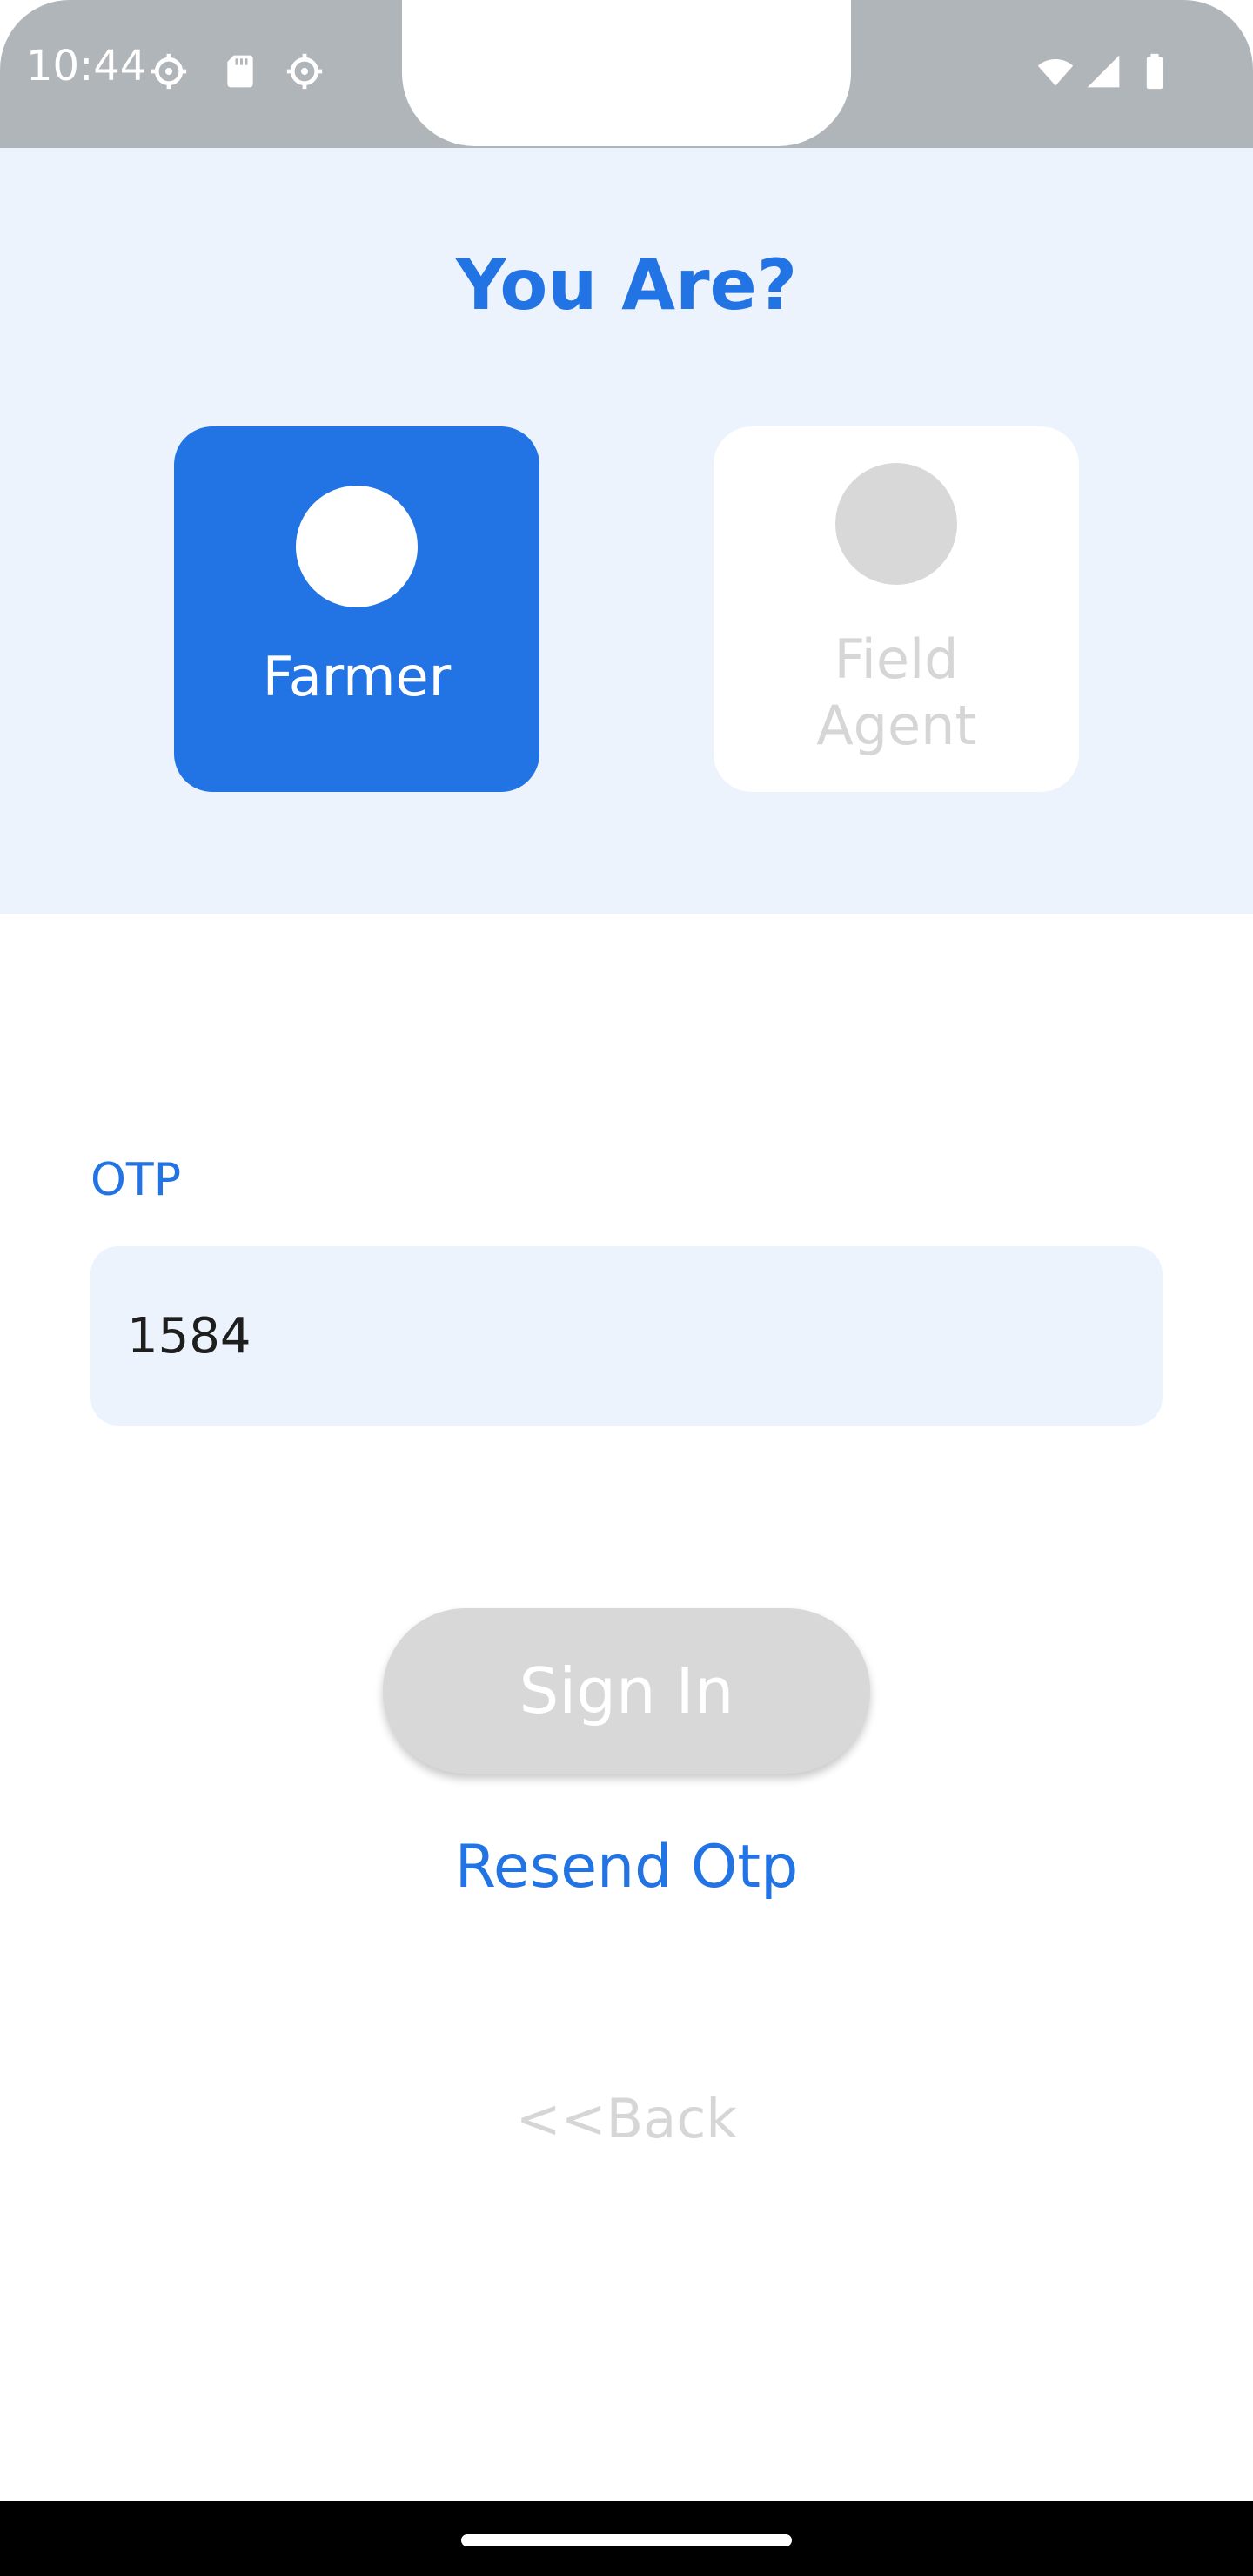 This screenshot has width=1253, height=2576. What do you see at coordinates (1103, 71) in the screenshot?
I see `cellular-signal-icon` at bounding box center [1103, 71].